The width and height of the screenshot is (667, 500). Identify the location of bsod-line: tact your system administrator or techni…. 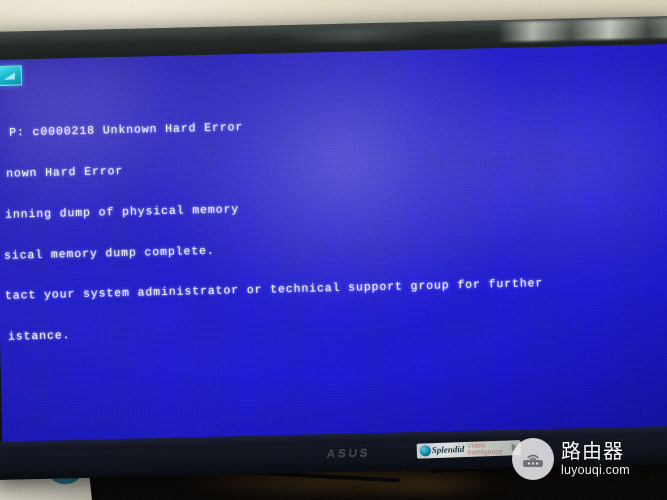
(274, 290).